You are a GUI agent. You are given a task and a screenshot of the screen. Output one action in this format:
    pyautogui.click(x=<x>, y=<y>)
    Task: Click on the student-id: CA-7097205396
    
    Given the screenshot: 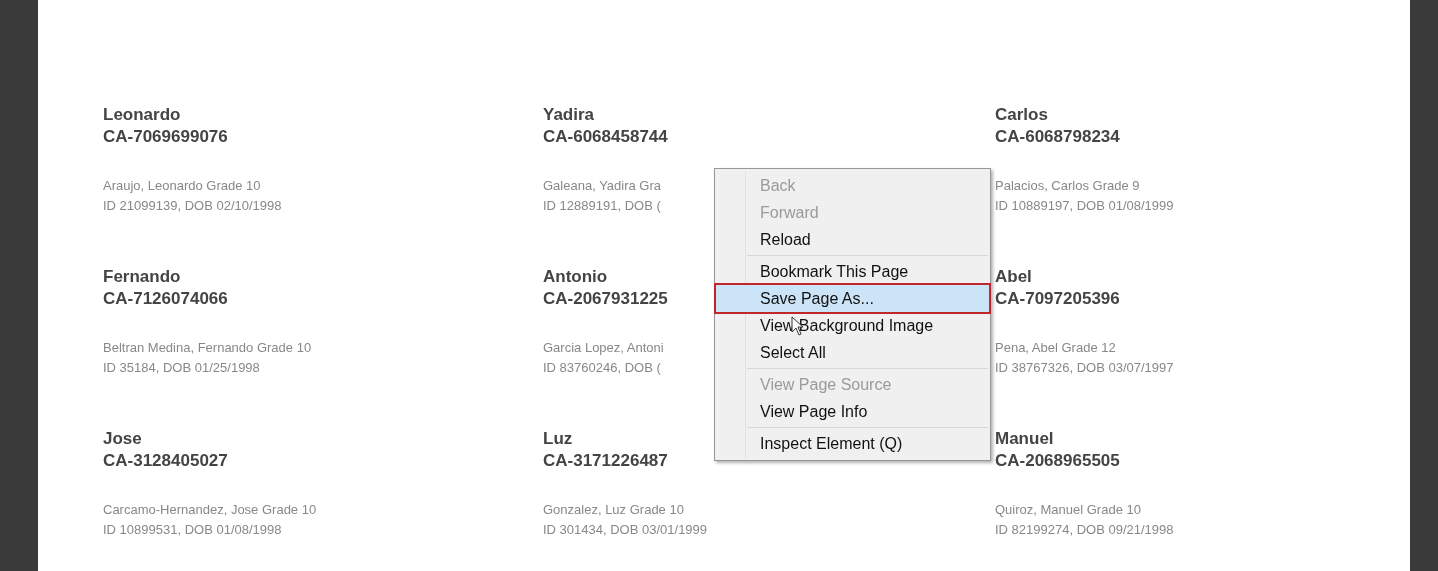 What is the action you would take?
    pyautogui.click(x=1057, y=299)
    